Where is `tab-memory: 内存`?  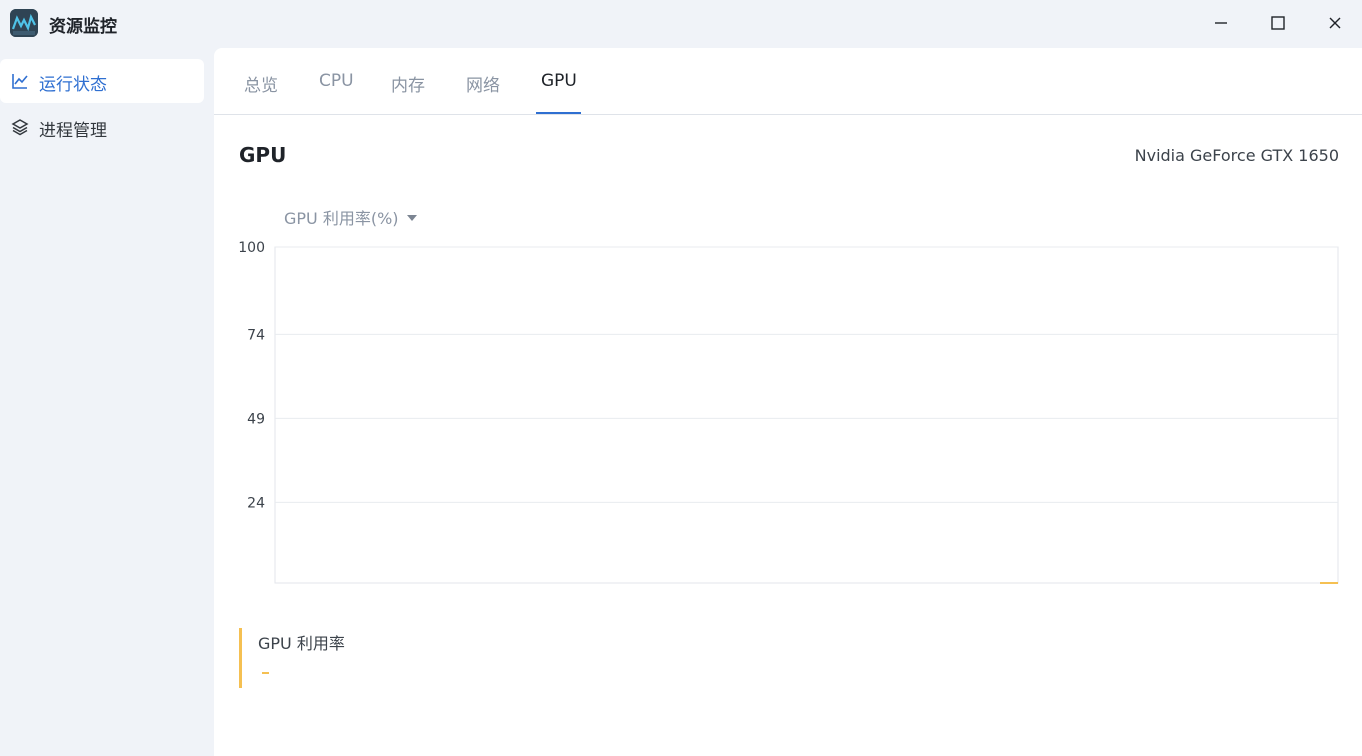 tab-memory: 内存 is located at coordinates (408, 83).